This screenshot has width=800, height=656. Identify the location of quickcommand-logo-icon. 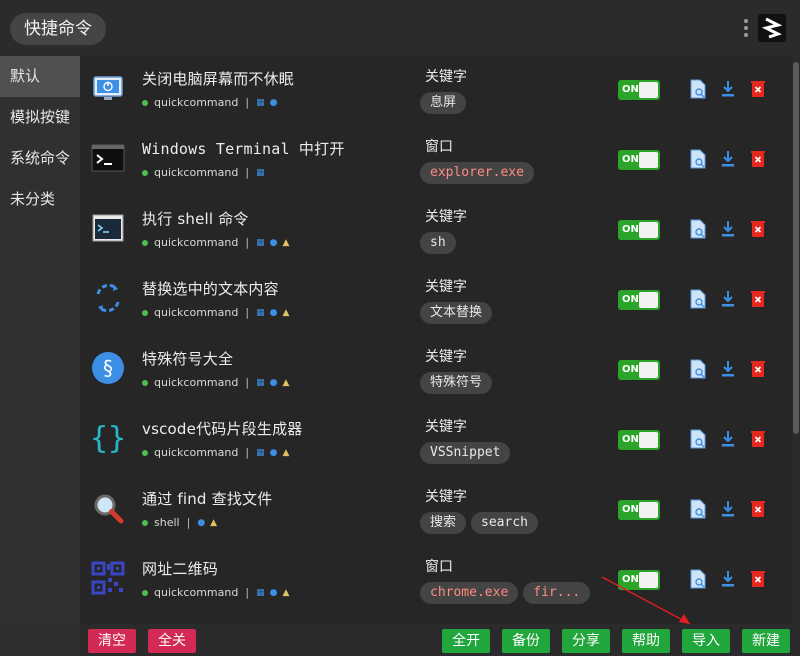
(772, 28).